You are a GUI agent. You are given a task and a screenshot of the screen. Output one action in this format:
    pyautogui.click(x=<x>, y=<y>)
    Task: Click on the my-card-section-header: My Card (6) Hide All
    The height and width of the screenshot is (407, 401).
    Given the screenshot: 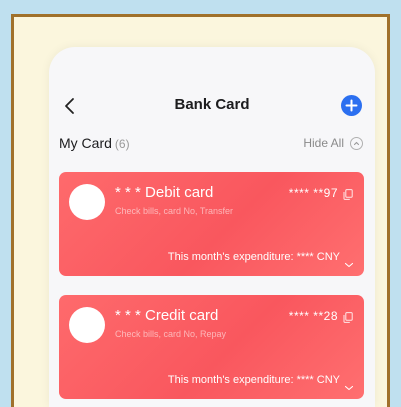 What is the action you would take?
    pyautogui.click(x=212, y=143)
    